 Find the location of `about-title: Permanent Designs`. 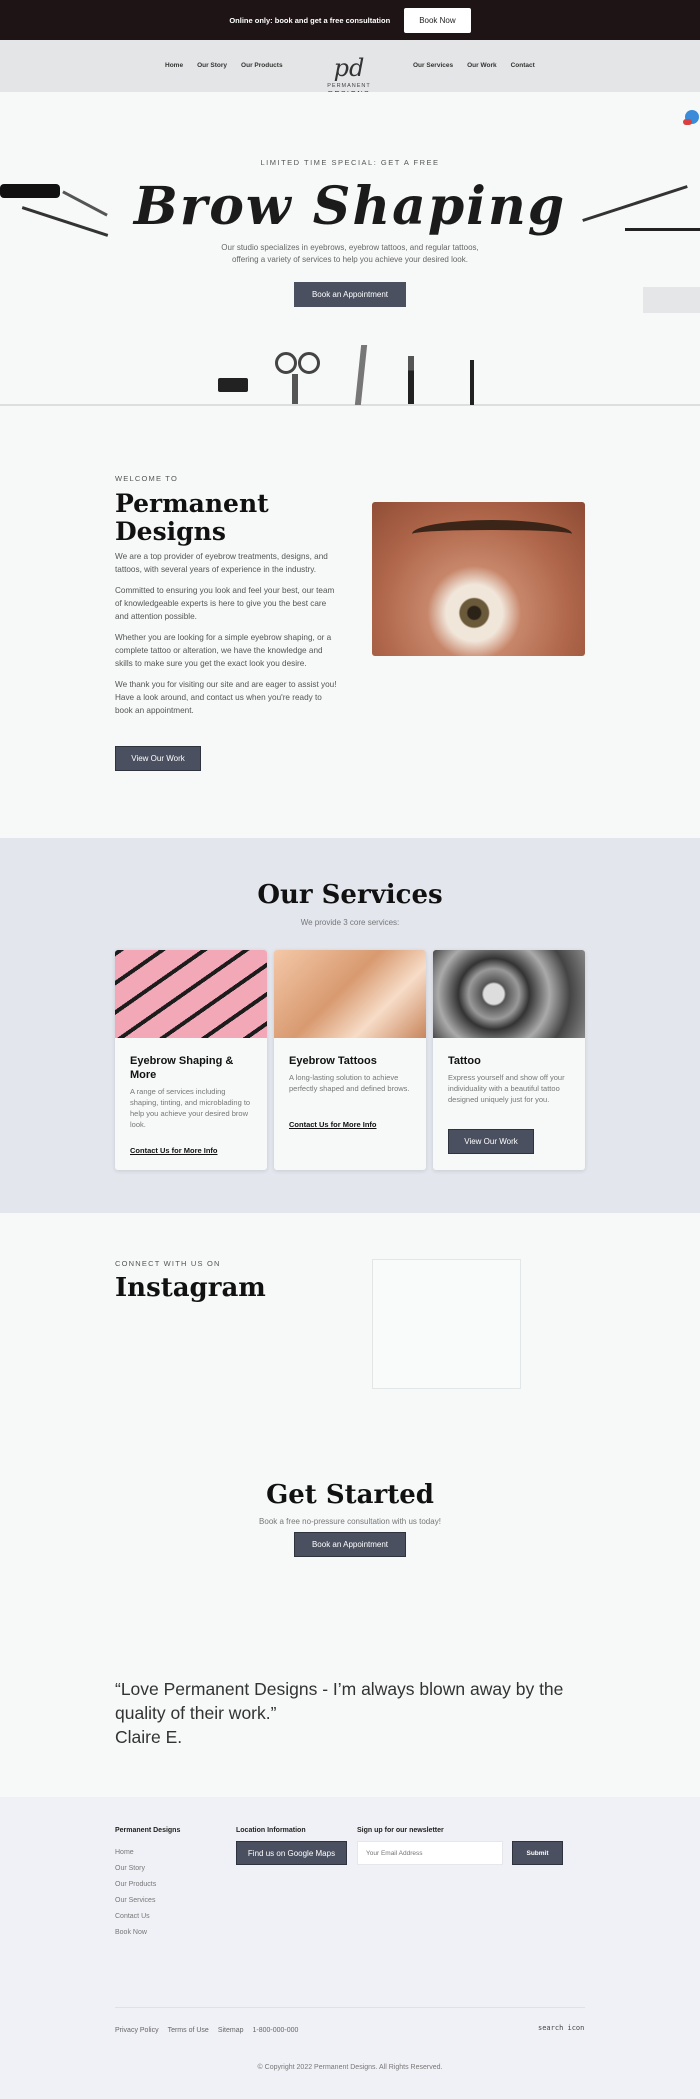

about-title: Permanent Designs is located at coordinates (192, 517).